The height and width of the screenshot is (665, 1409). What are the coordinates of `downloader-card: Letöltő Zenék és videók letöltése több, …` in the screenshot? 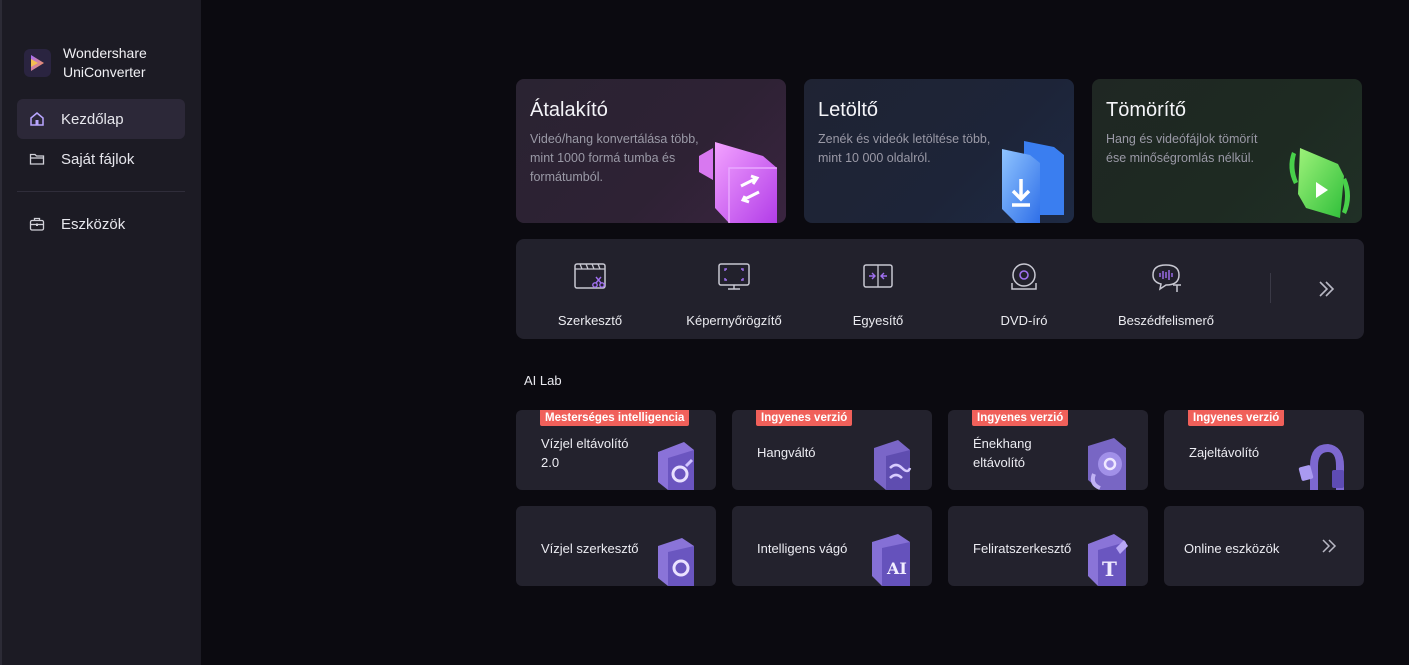 It's located at (939, 151).